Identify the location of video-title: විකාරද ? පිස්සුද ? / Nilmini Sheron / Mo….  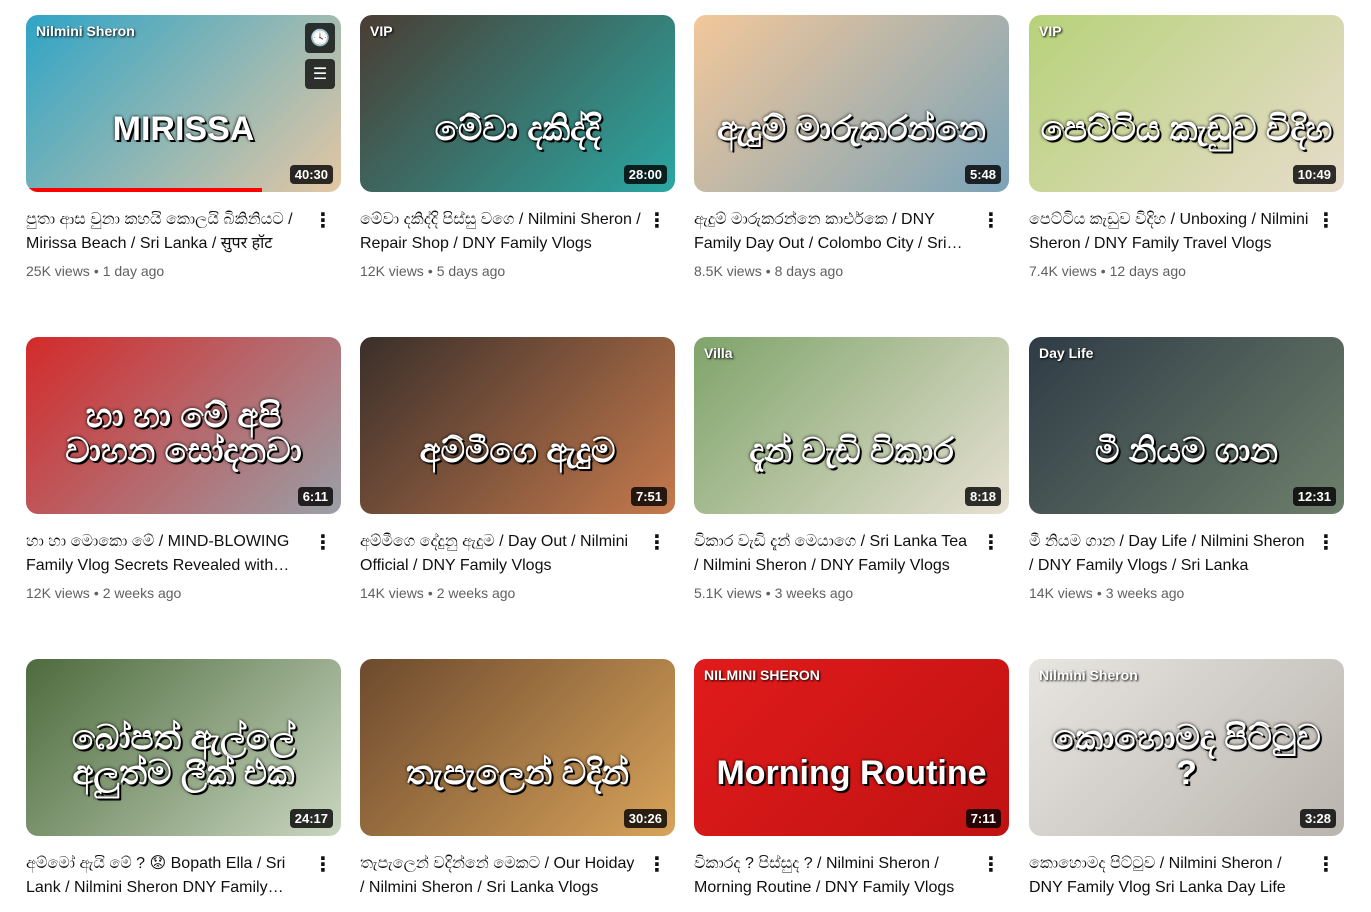
(834, 876).